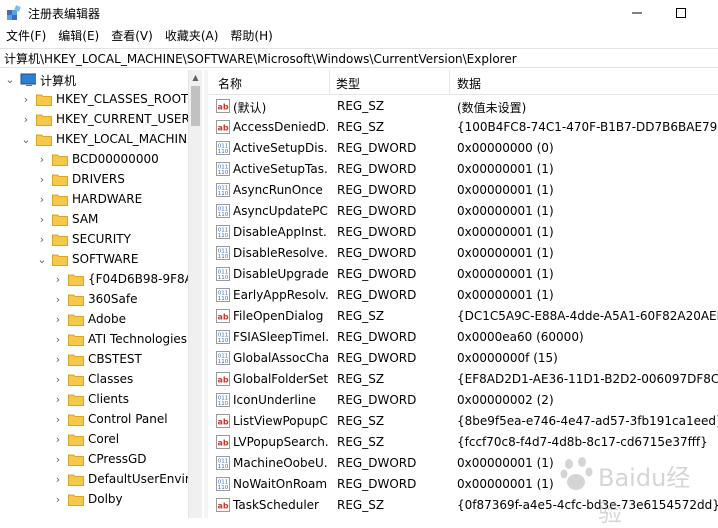 The width and height of the screenshot is (718, 528). I want to click on tree-item: › SECURITY, so click(94, 240).